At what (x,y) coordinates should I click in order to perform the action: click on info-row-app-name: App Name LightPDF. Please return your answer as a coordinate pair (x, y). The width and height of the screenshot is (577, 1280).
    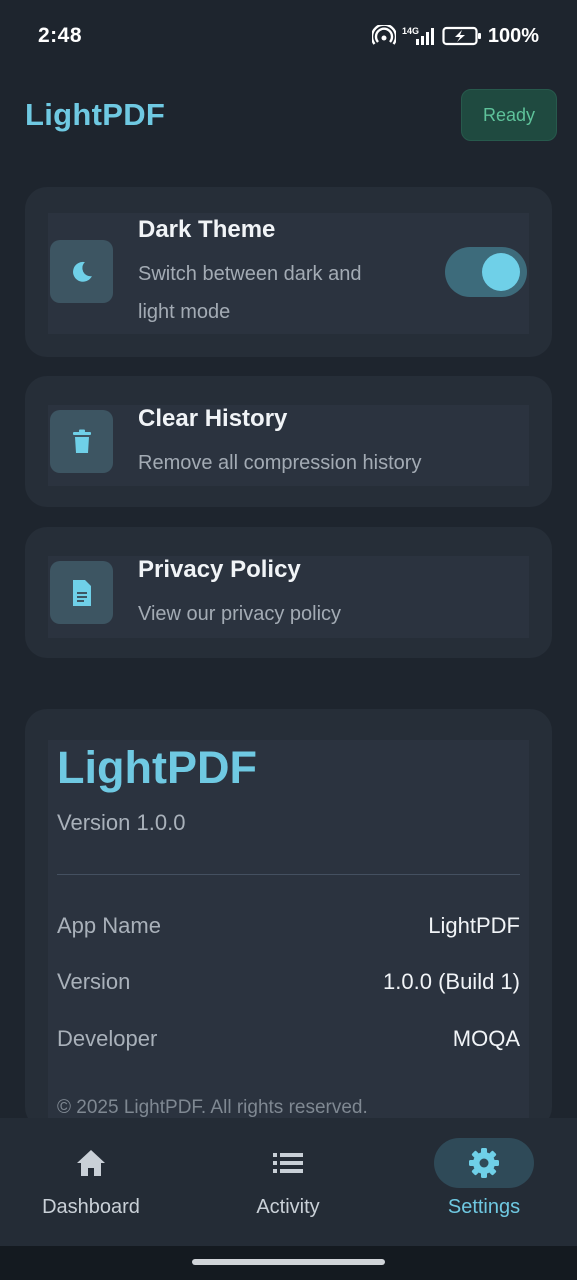
    Looking at the image, I should click on (288, 926).